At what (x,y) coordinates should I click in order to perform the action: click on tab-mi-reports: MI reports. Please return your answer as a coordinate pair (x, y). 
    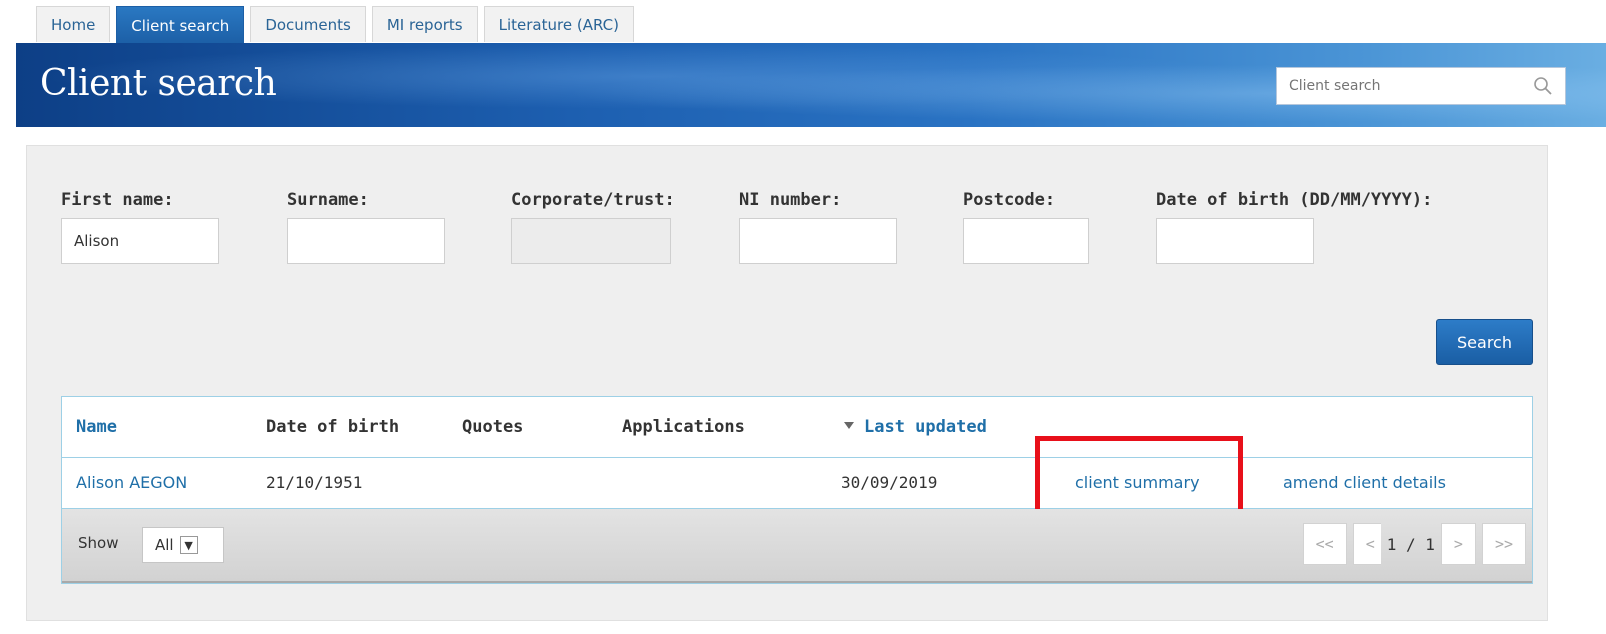
    Looking at the image, I should click on (424, 24).